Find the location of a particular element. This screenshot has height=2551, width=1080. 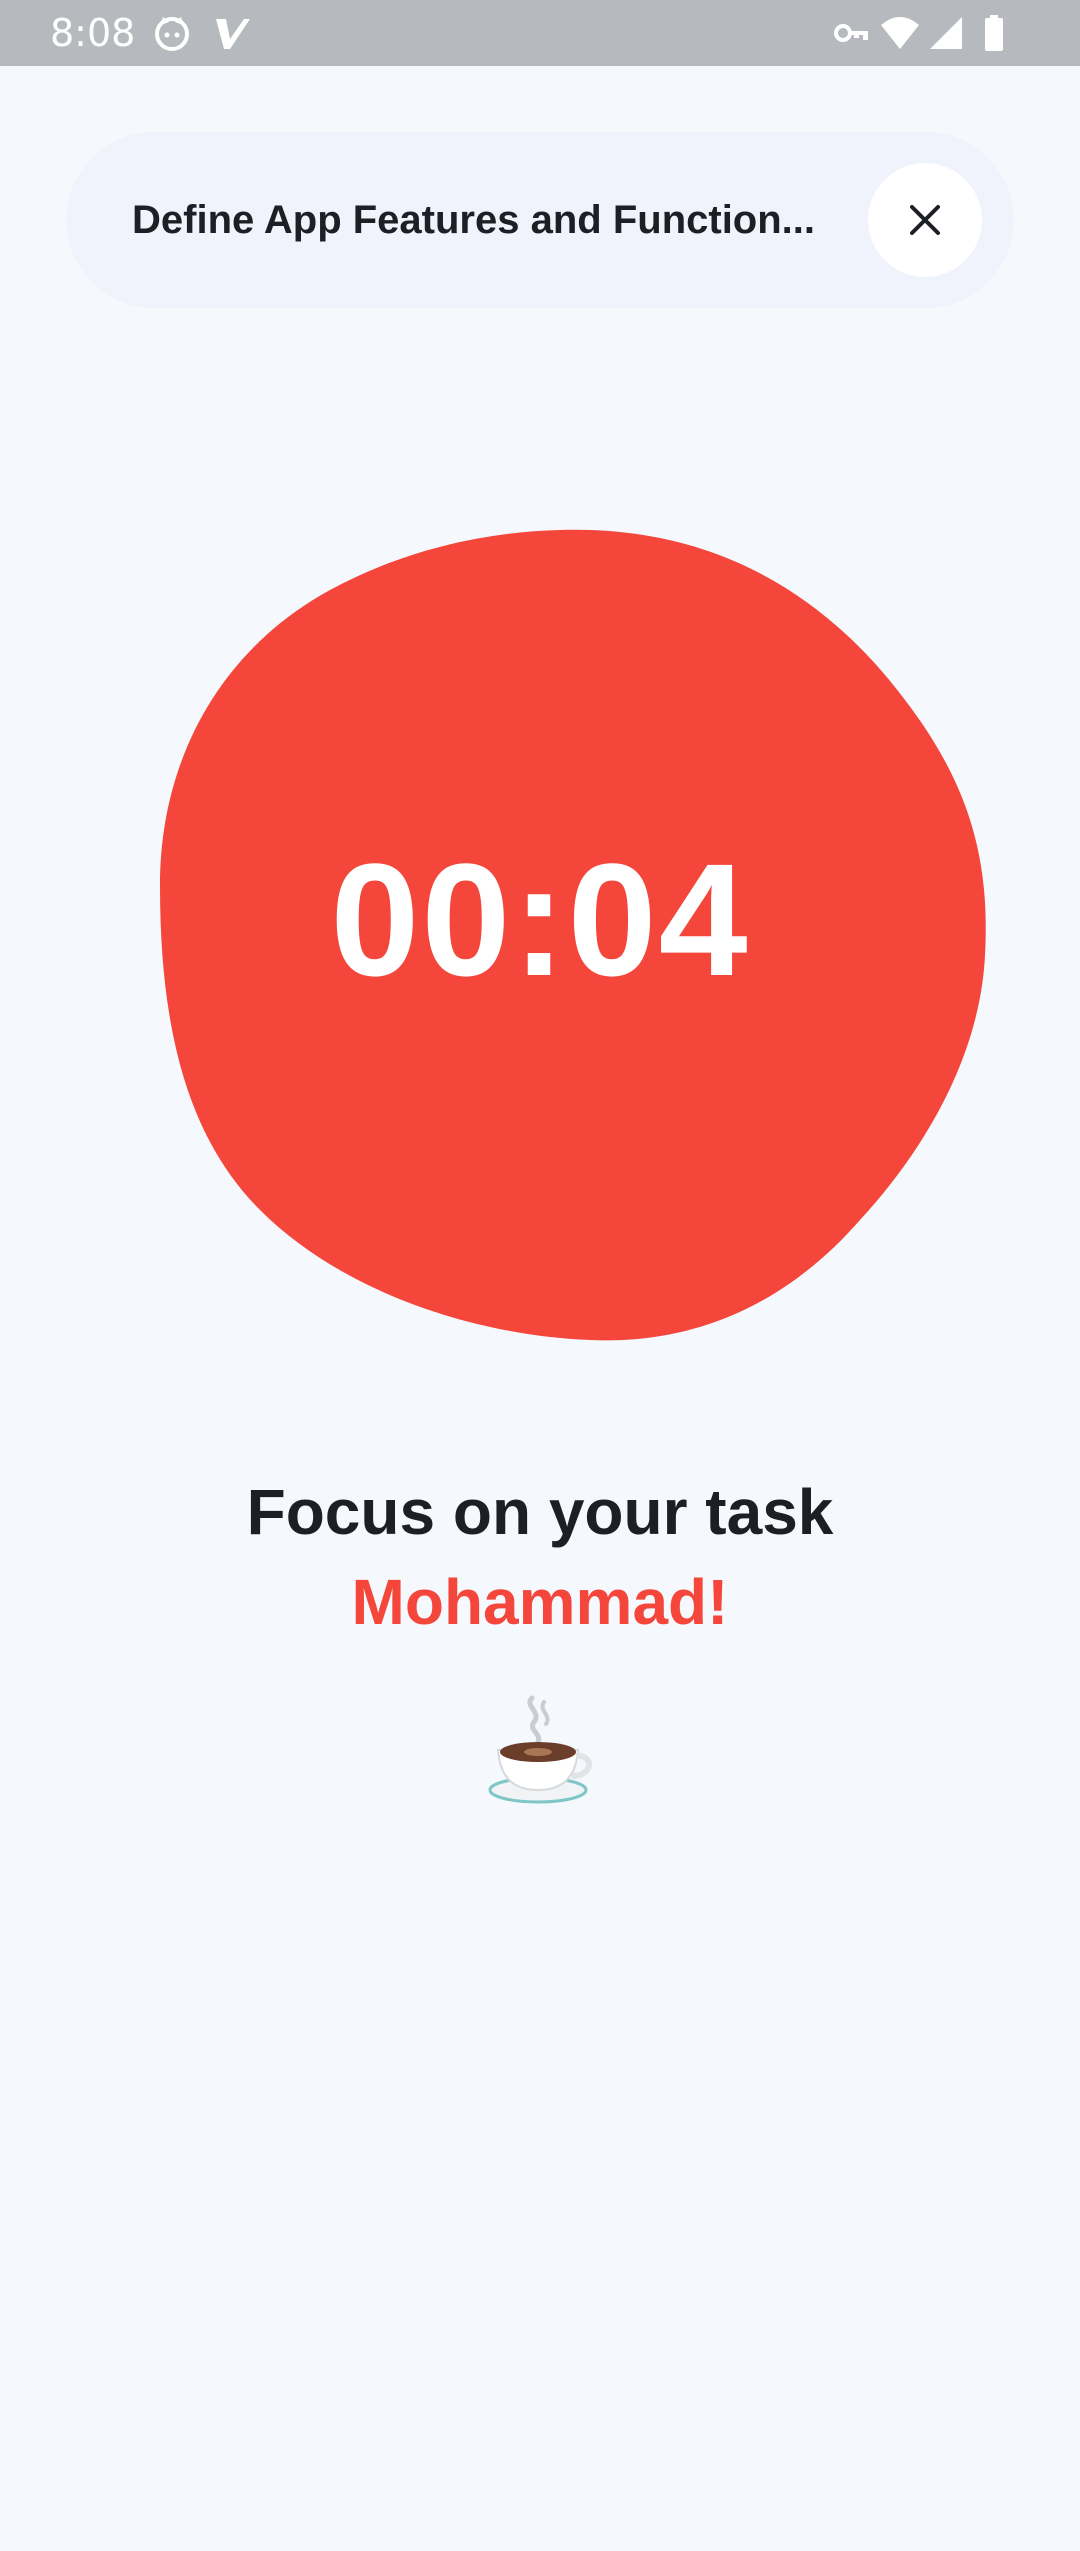

coffee-cup-icon is located at coordinates (540, 1749).